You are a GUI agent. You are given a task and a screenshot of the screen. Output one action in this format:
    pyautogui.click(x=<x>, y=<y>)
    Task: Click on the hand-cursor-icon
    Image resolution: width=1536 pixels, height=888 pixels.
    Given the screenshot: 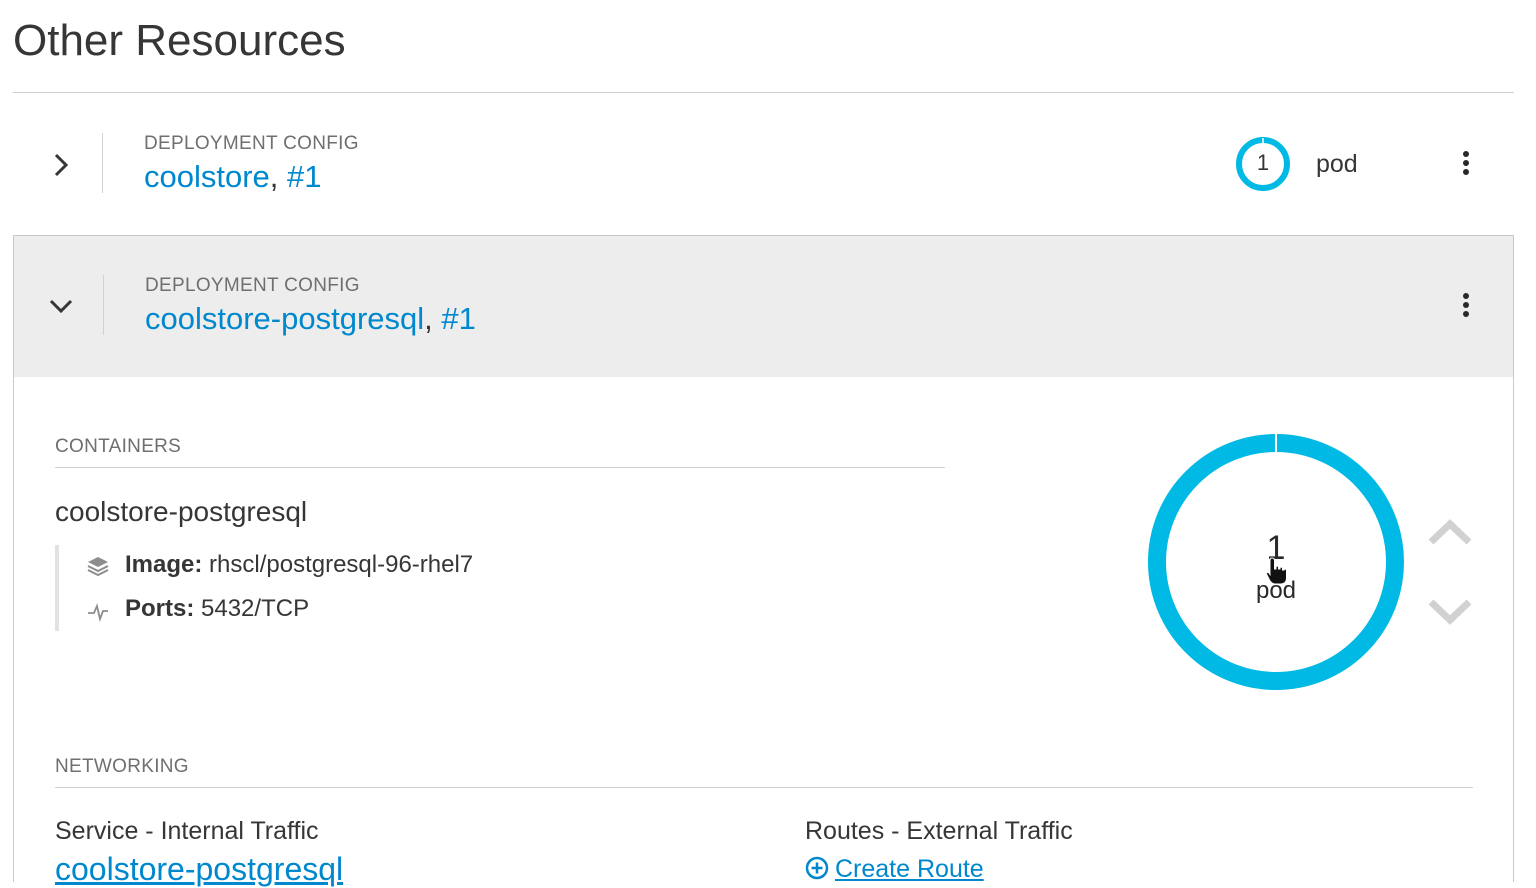 What is the action you would take?
    pyautogui.click(x=1277, y=571)
    